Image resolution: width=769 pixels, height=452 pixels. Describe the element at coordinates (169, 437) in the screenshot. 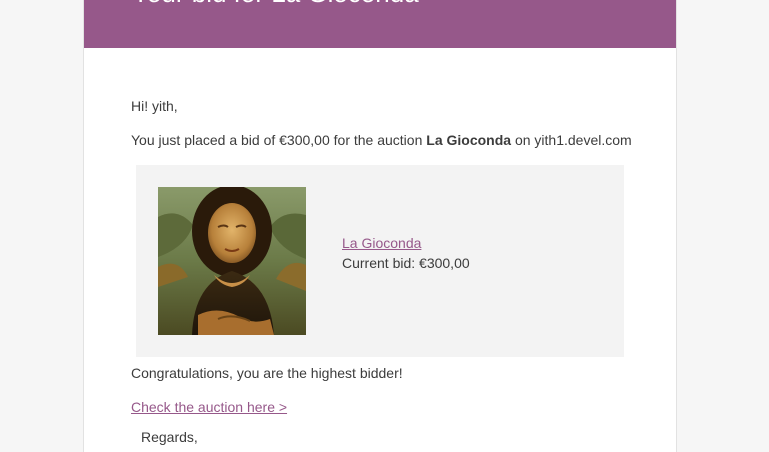

I see `regards-text: Regards,` at that location.